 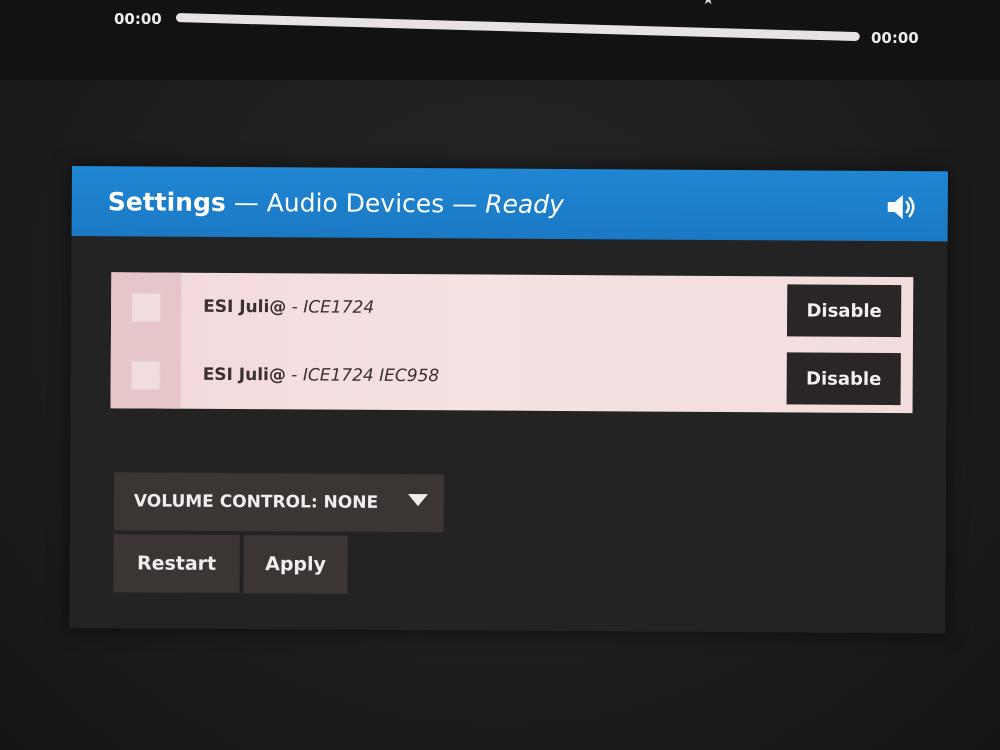 I want to click on device-name: ESI Juli@ - ICE1724, so click(x=288, y=307).